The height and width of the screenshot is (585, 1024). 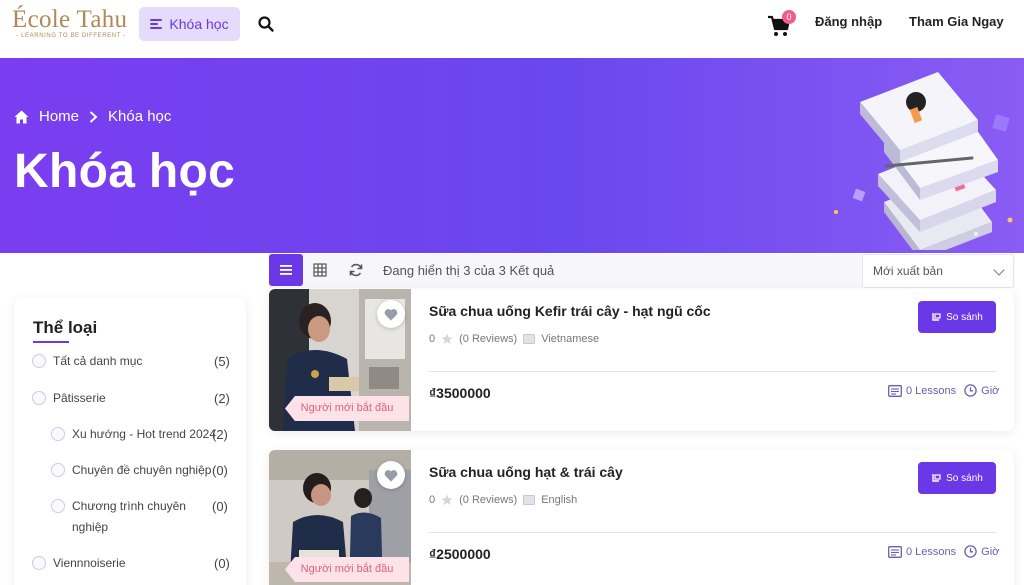 I want to click on sort-select: Mới xuất bản, so click(x=938, y=271).